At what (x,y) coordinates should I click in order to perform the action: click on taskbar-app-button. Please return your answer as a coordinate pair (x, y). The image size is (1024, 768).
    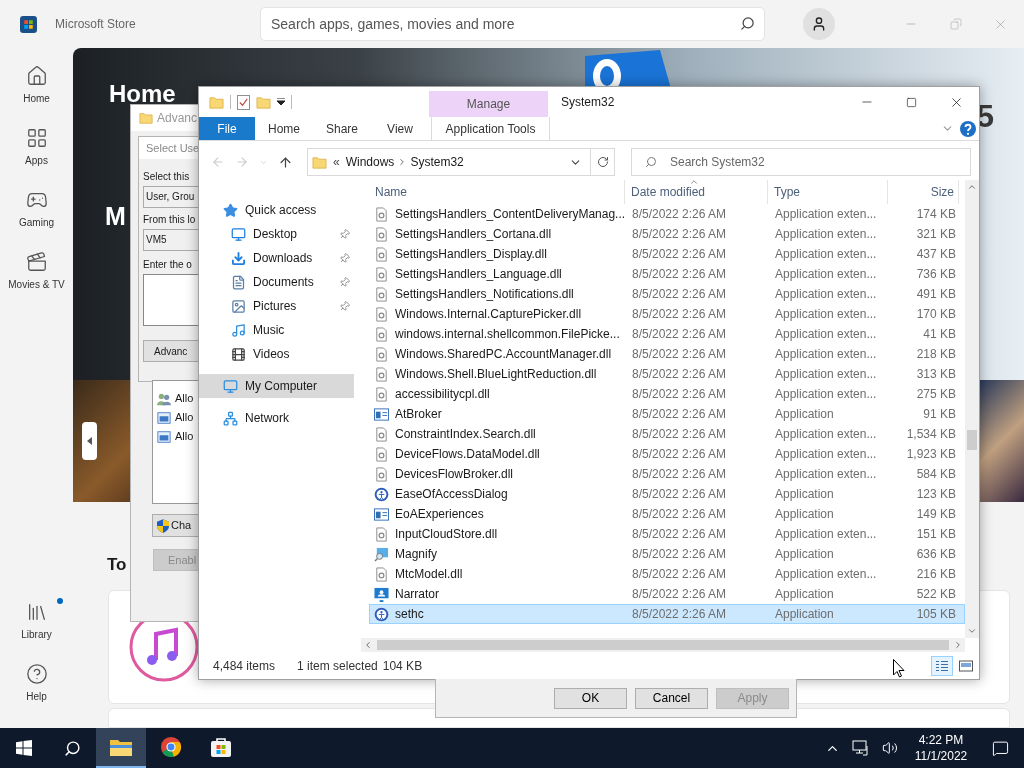
    Looking at the image, I should click on (121, 748).